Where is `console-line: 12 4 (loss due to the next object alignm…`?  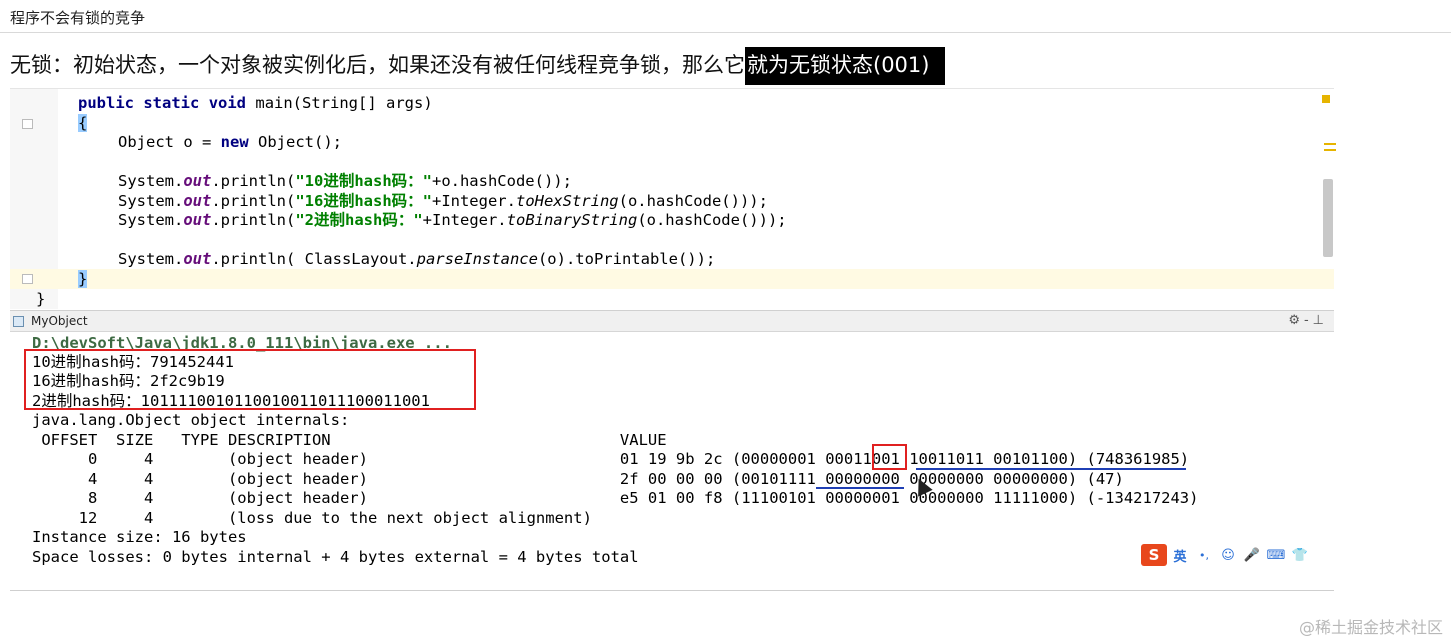 console-line: 12 4 (loss due to the next object alignm… is located at coordinates (312, 518).